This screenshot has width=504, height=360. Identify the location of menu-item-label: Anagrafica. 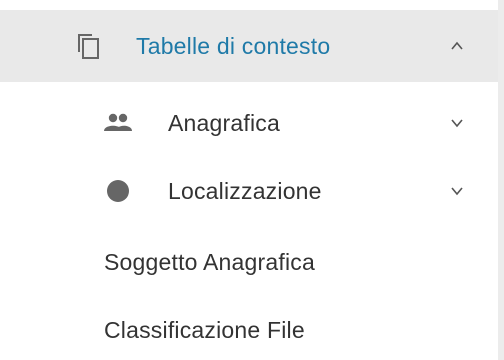
(224, 122).